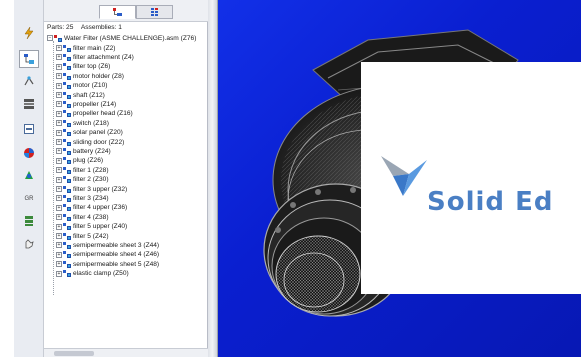  Describe the element at coordinates (490, 202) in the screenshot. I see `splash-brand-text: Solid Ed` at that location.